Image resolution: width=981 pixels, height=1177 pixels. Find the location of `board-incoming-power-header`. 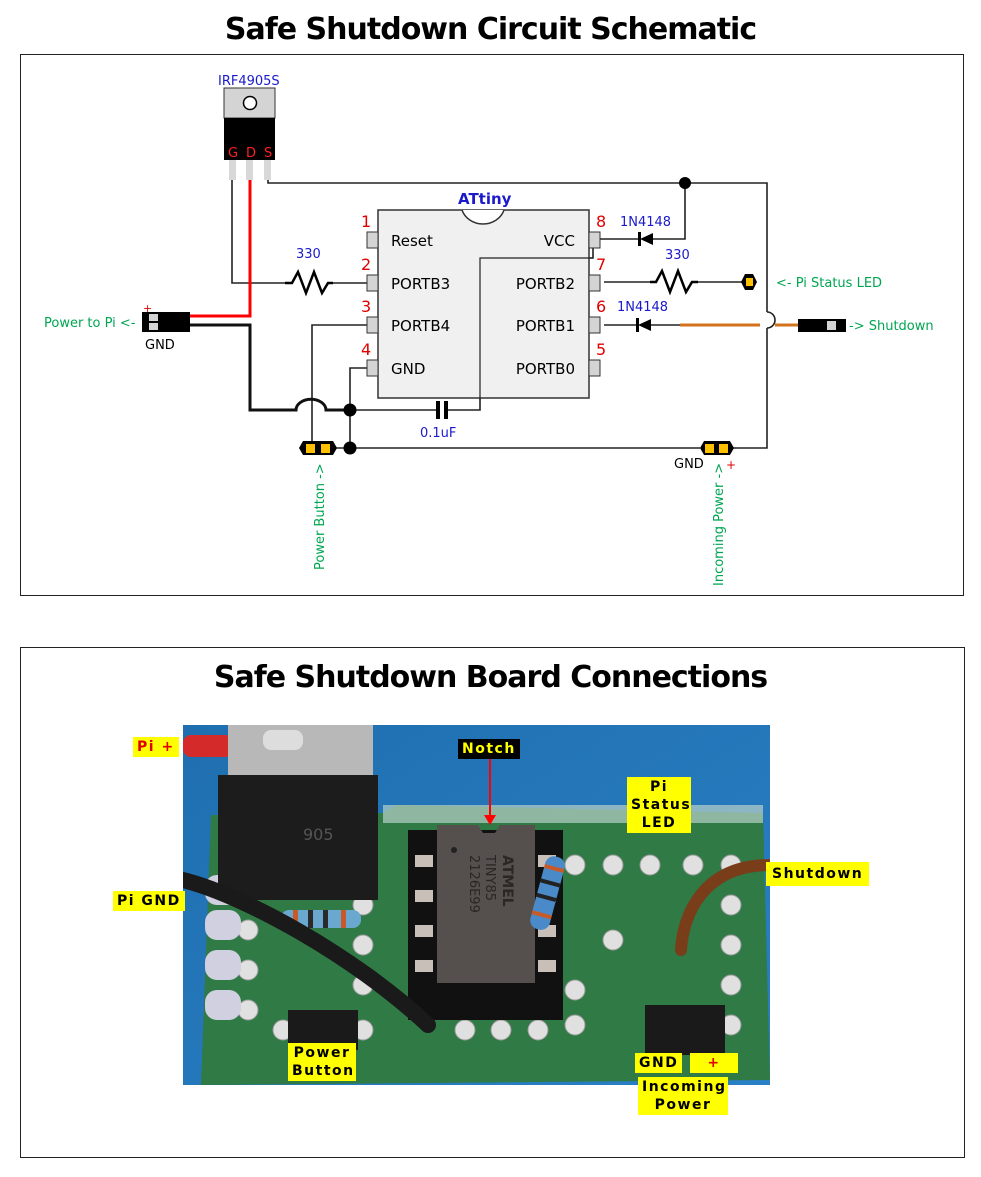

board-incoming-power-header is located at coordinates (685, 1030).